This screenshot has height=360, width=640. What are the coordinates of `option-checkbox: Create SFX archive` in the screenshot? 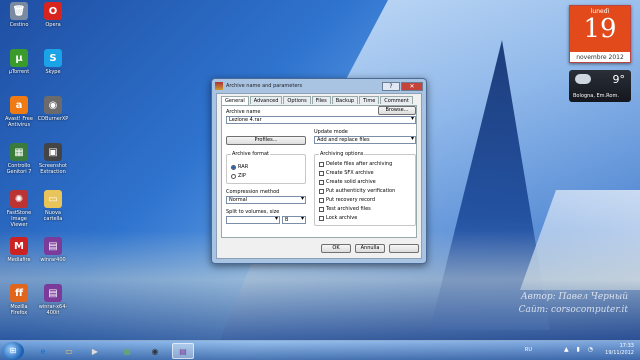 It's located at (346, 173).